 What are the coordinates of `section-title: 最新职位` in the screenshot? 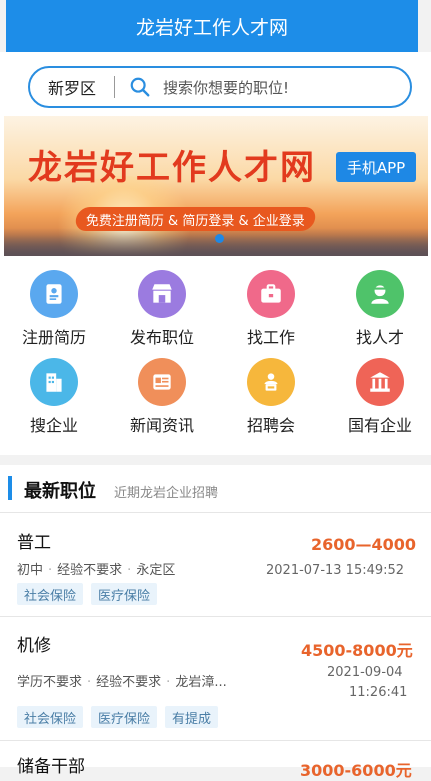 It's located at (60, 491).